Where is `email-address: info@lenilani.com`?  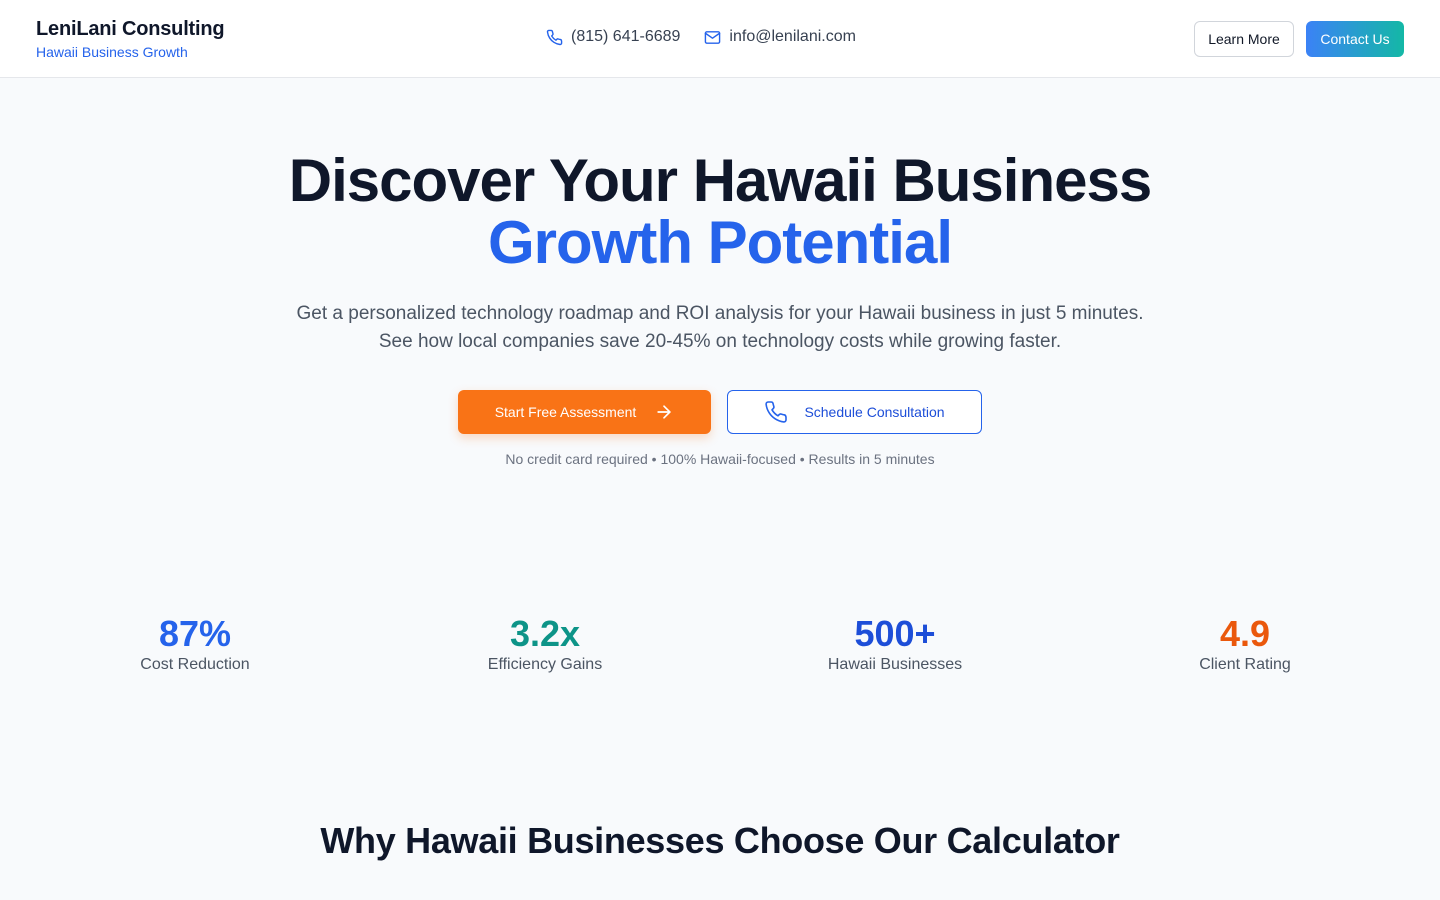 email-address: info@lenilani.com is located at coordinates (792, 36).